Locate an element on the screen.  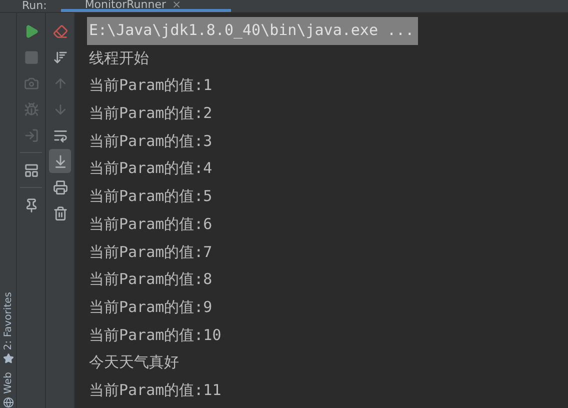
console-line: 当前Param的值:6 is located at coordinates (151, 224).